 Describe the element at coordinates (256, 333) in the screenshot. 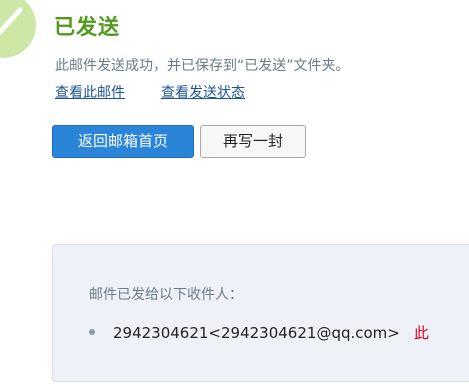

I see `recipient-address: 2942304621<2942304621@qq.com>` at that location.